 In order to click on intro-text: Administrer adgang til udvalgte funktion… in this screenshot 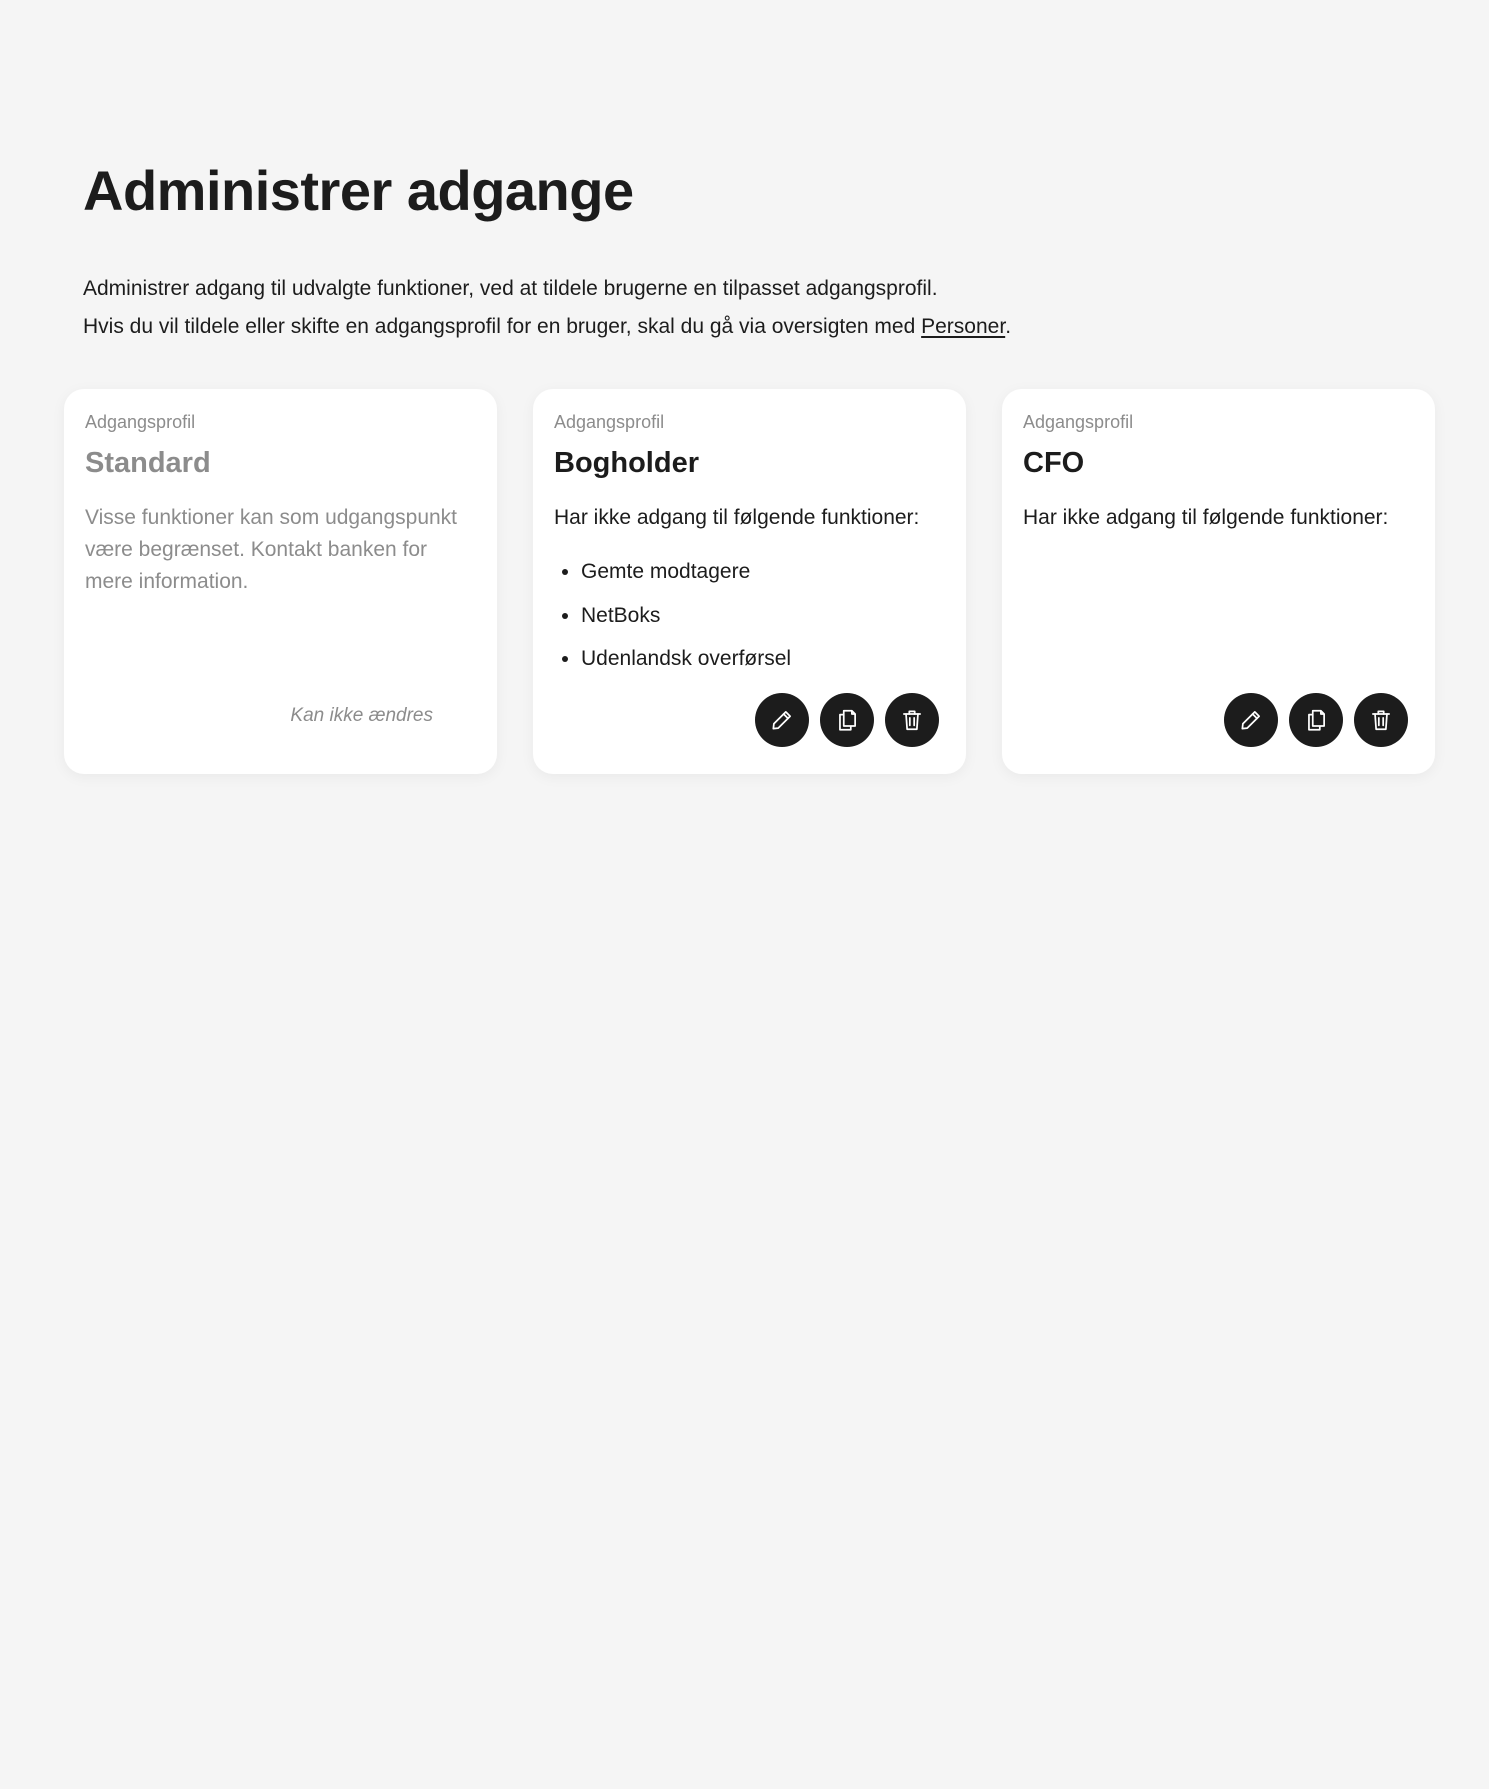, I will do `click(547, 308)`.